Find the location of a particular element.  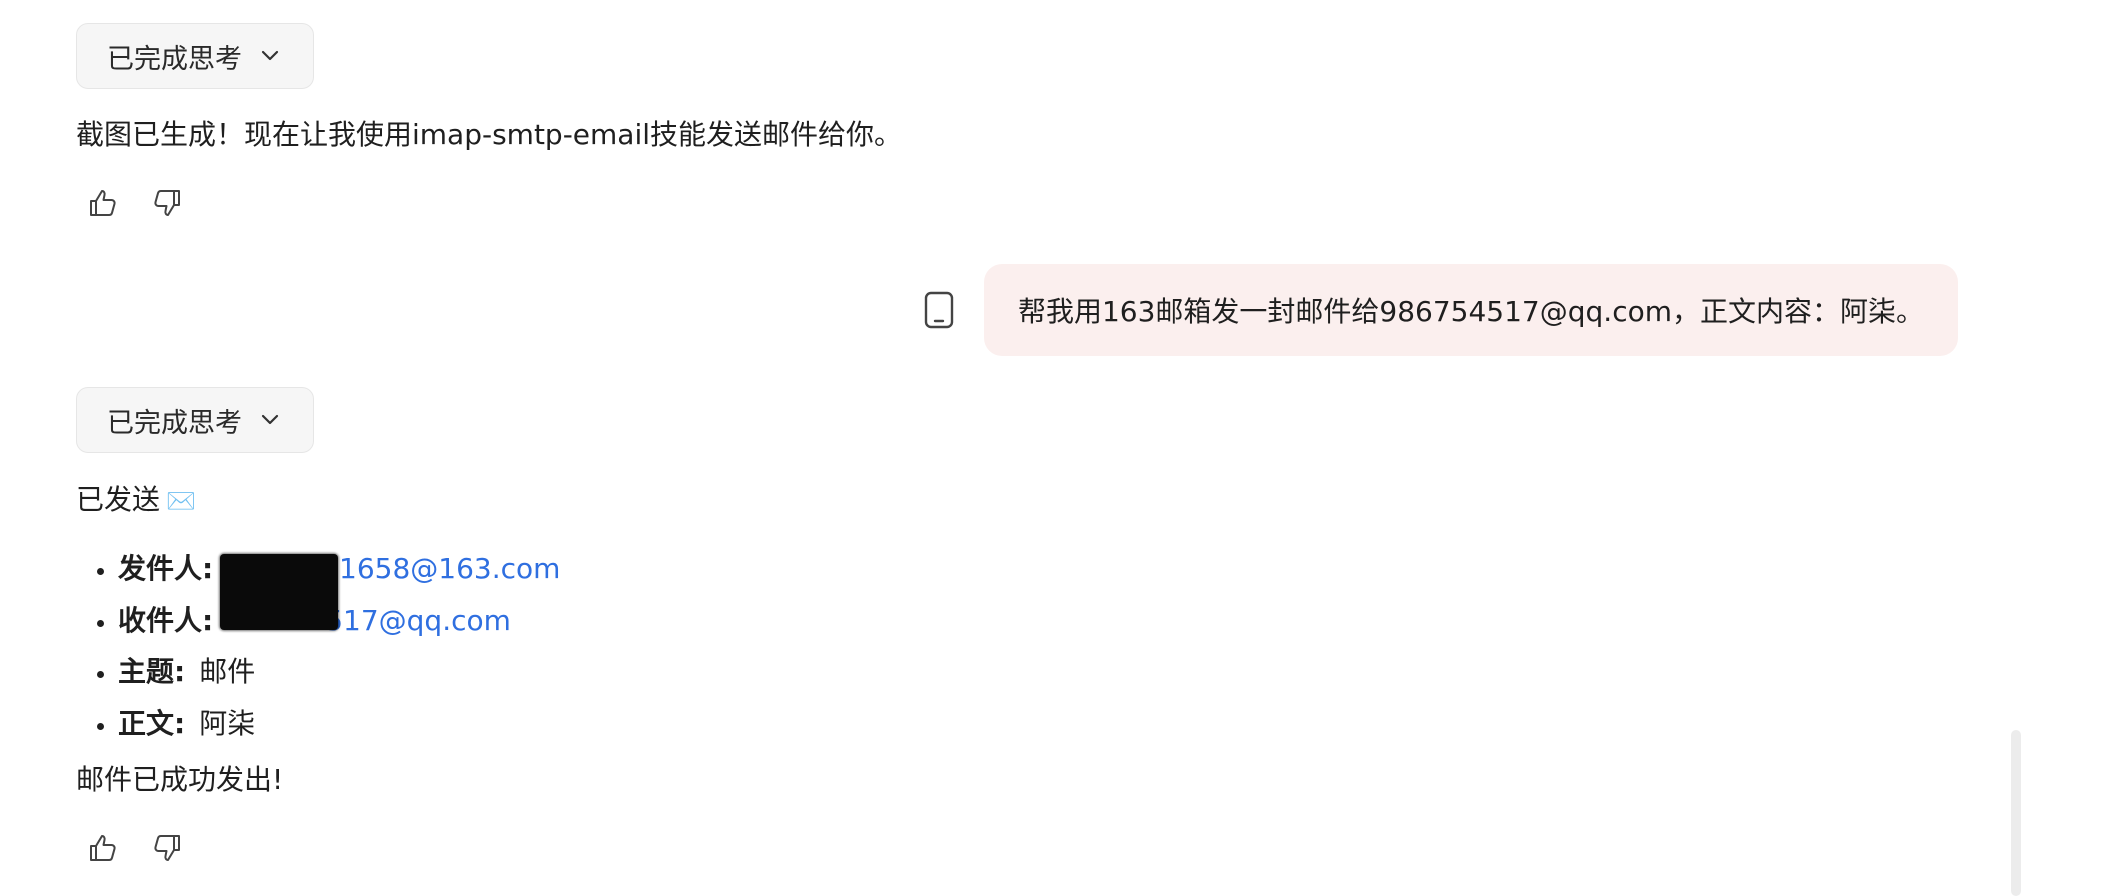

user-message-text: 帮我用163邮箱发一封邮件给986754517@qq.com，正文内容：阿柒。 is located at coordinates (1470, 311).